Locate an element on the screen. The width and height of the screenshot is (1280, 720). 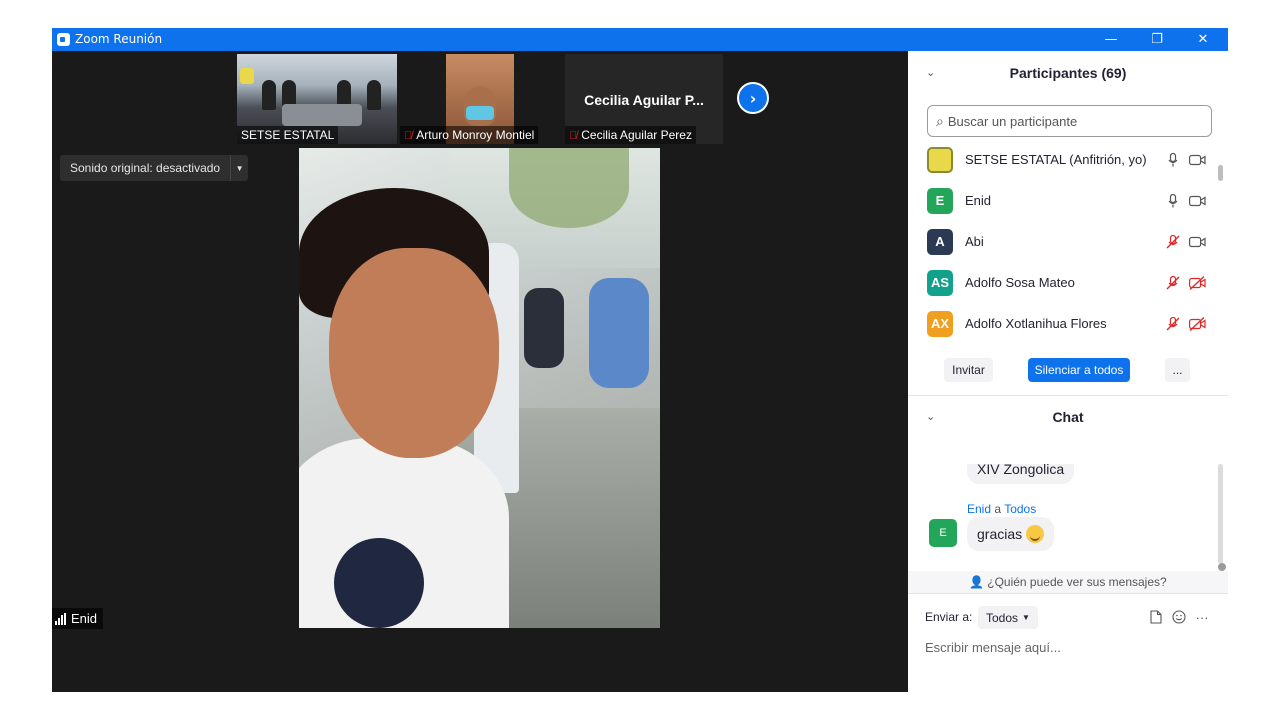
original-sound-toggle: Sonido original: desactivado ▼ is located at coordinates (154, 168).